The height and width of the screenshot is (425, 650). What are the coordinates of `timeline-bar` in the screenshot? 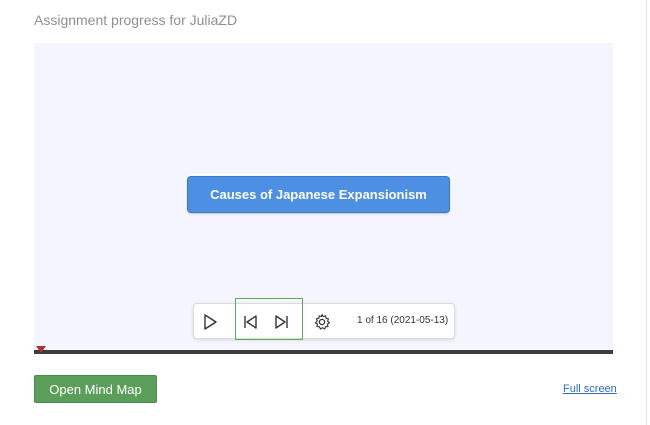 It's located at (323, 350).